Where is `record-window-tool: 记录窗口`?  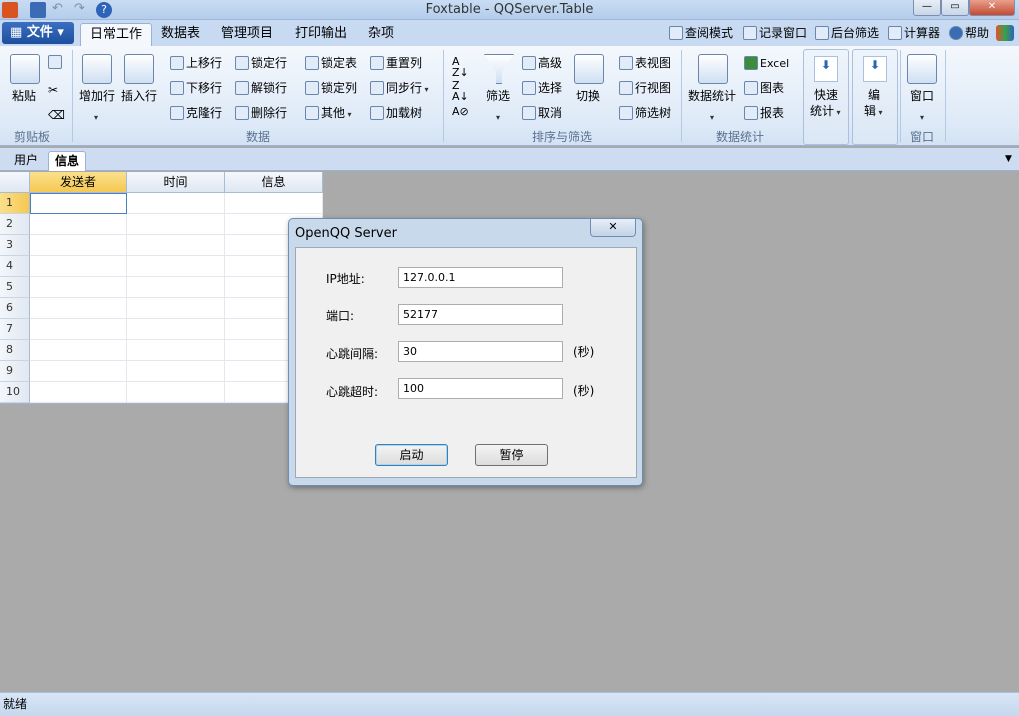 record-window-tool: 记录窗口 is located at coordinates (775, 33).